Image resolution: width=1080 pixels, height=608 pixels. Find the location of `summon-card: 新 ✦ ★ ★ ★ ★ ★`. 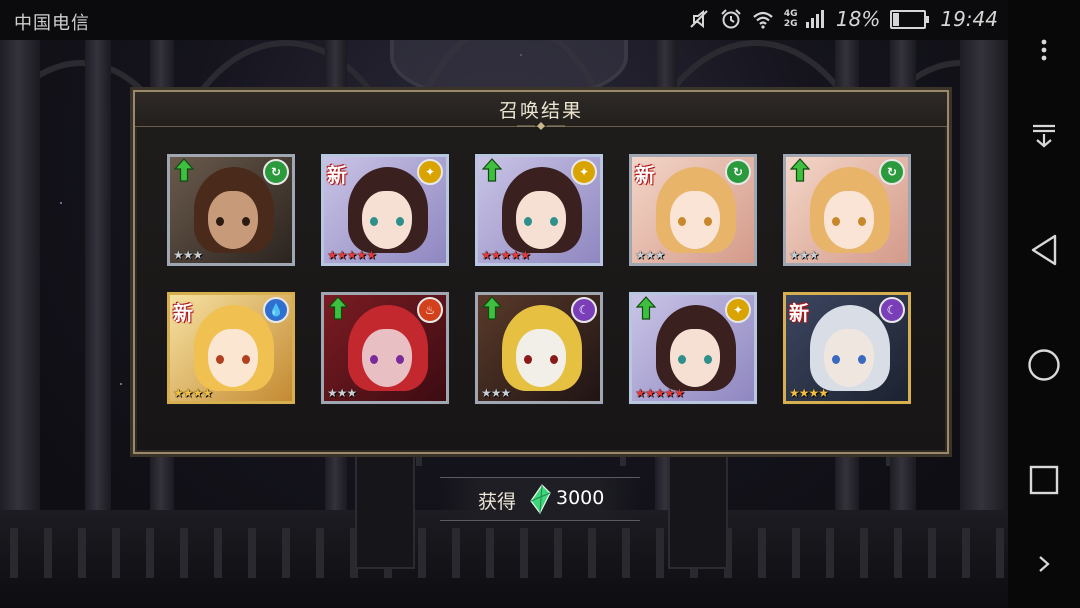

summon-card: 新 ✦ ★ ★ ★ ★ ★ is located at coordinates (385, 210).